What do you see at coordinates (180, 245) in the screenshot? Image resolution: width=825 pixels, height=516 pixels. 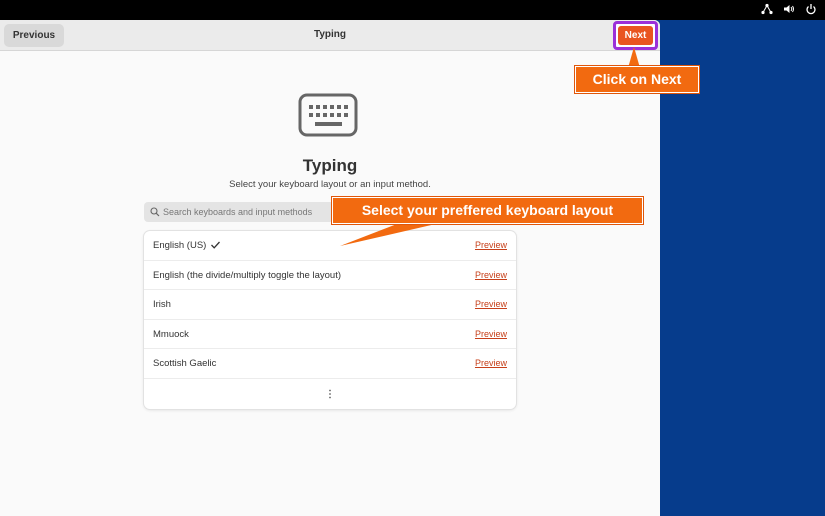 I see `layout-label: English (US)` at bounding box center [180, 245].